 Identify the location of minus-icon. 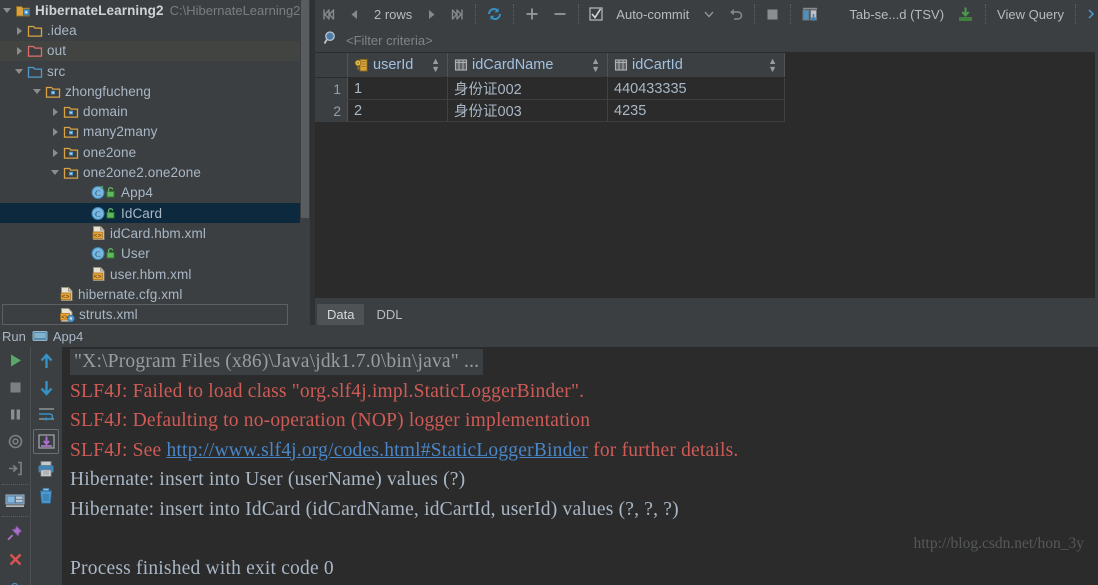
(560, 14).